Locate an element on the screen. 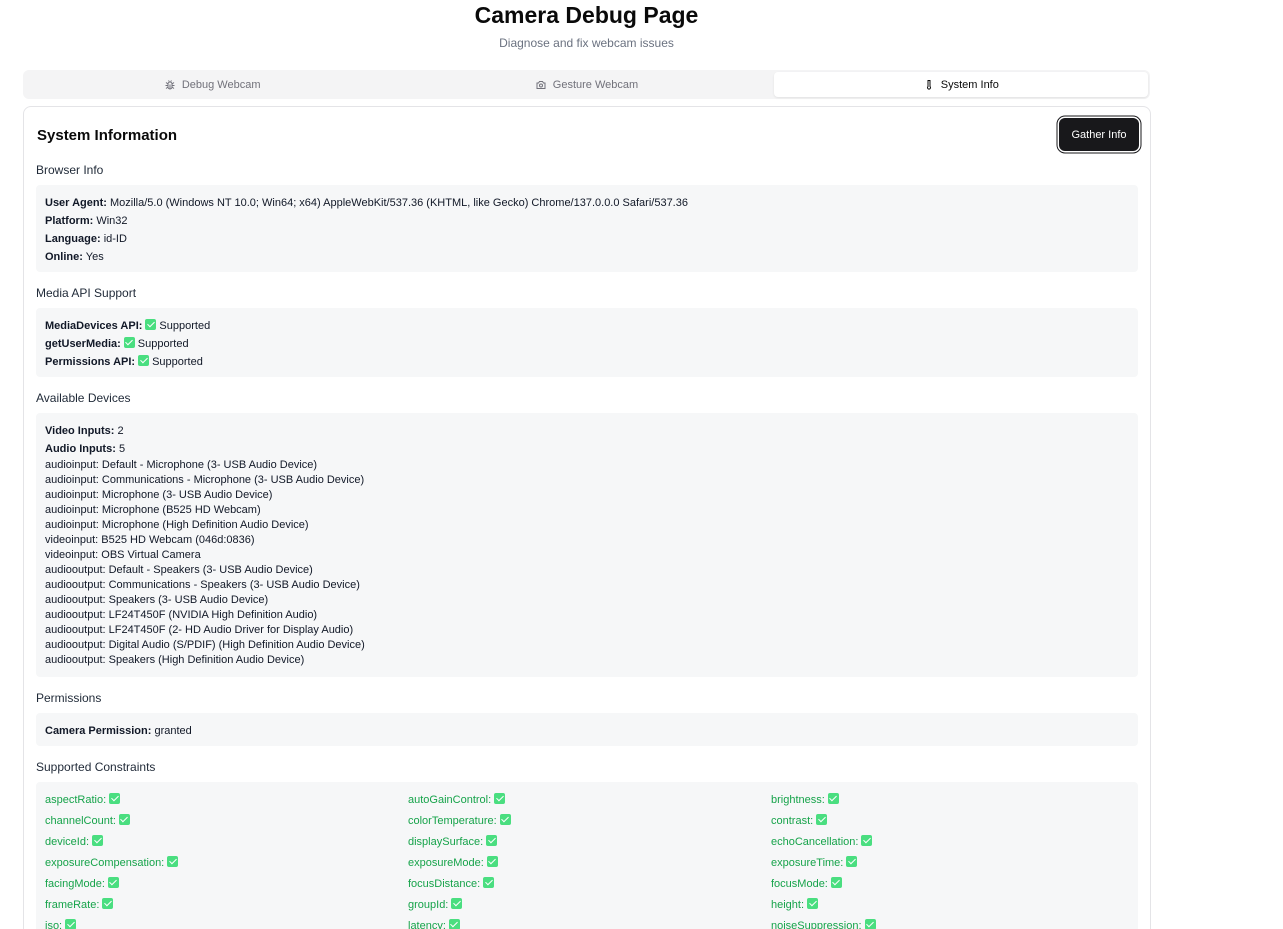  audio-inputs-count: 5 is located at coordinates (122, 449).